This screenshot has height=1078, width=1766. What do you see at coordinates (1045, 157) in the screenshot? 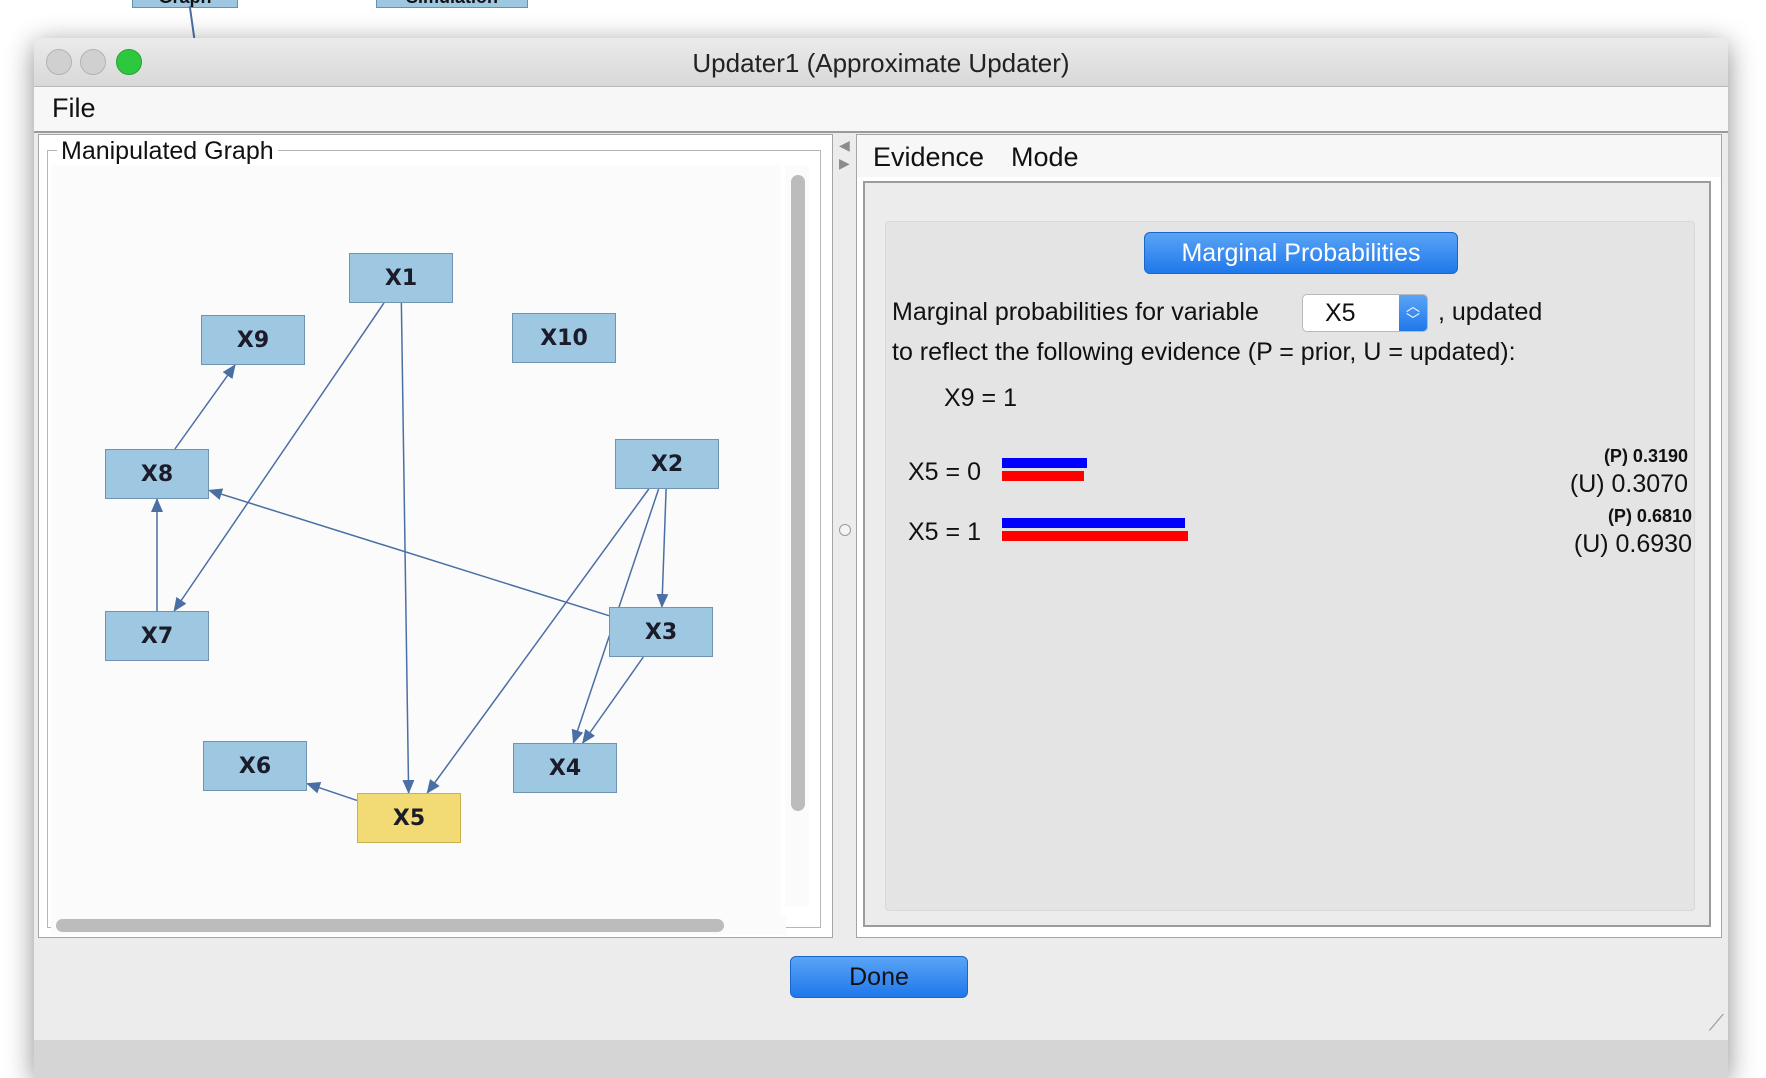
I see `menu-mode: Mode` at bounding box center [1045, 157].